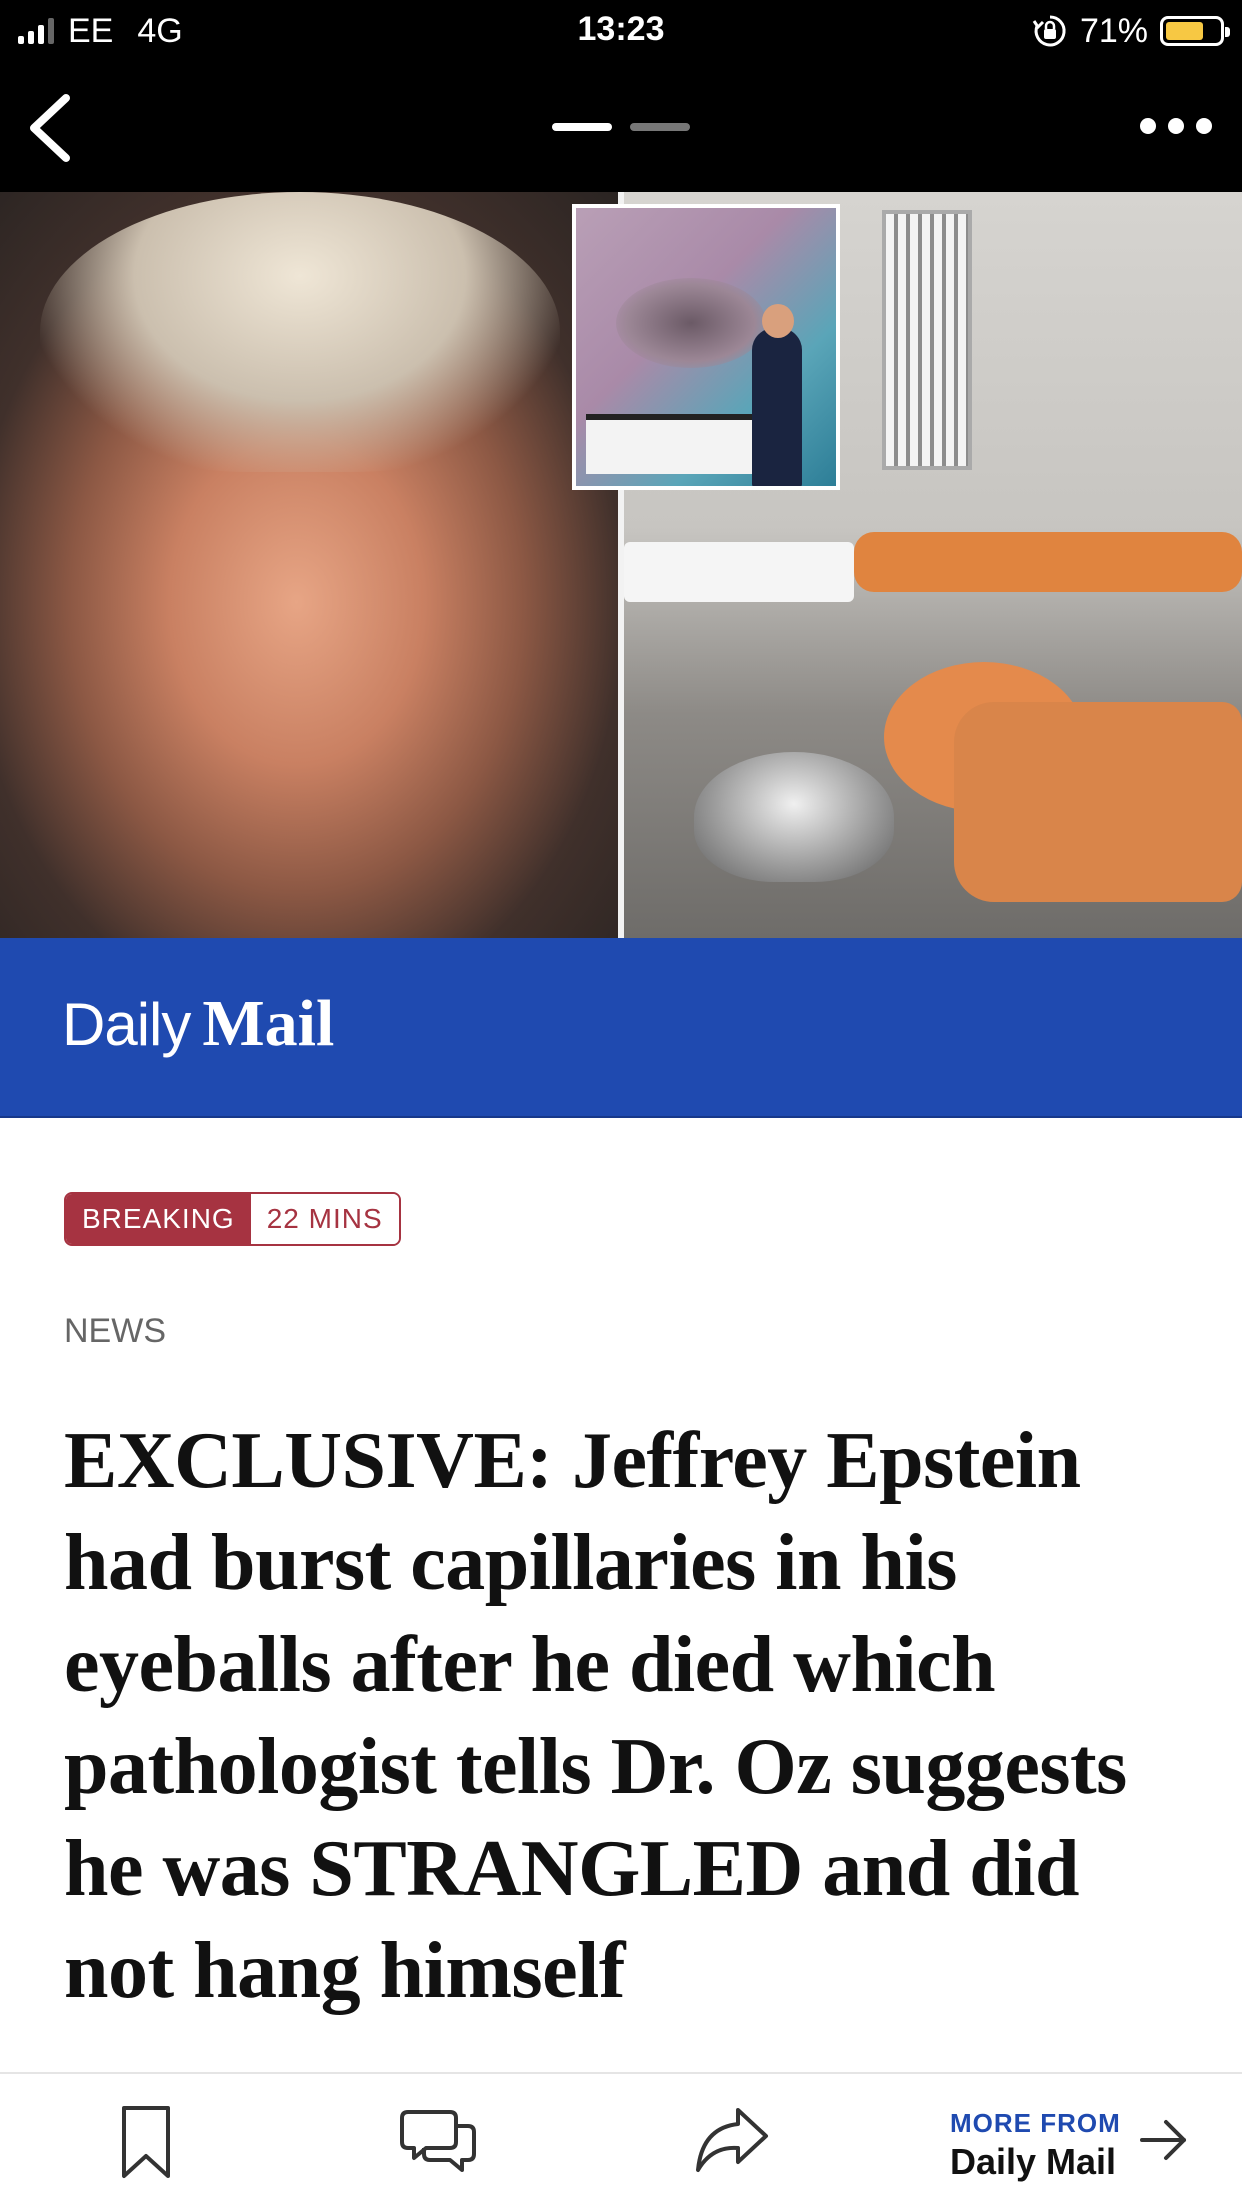 The width and height of the screenshot is (1242, 2208). I want to click on status-bar: EE 4G 13:23 71%, so click(621, 31).